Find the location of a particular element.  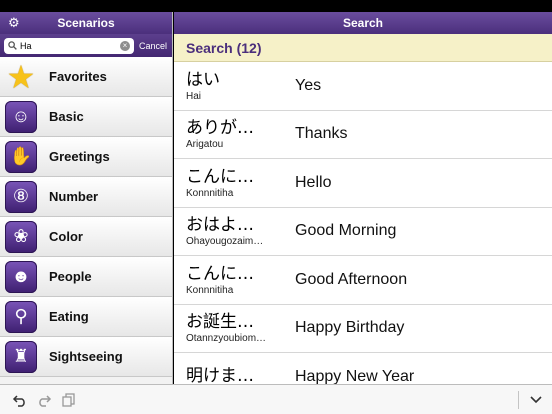

page-title: Search is located at coordinates (363, 23).